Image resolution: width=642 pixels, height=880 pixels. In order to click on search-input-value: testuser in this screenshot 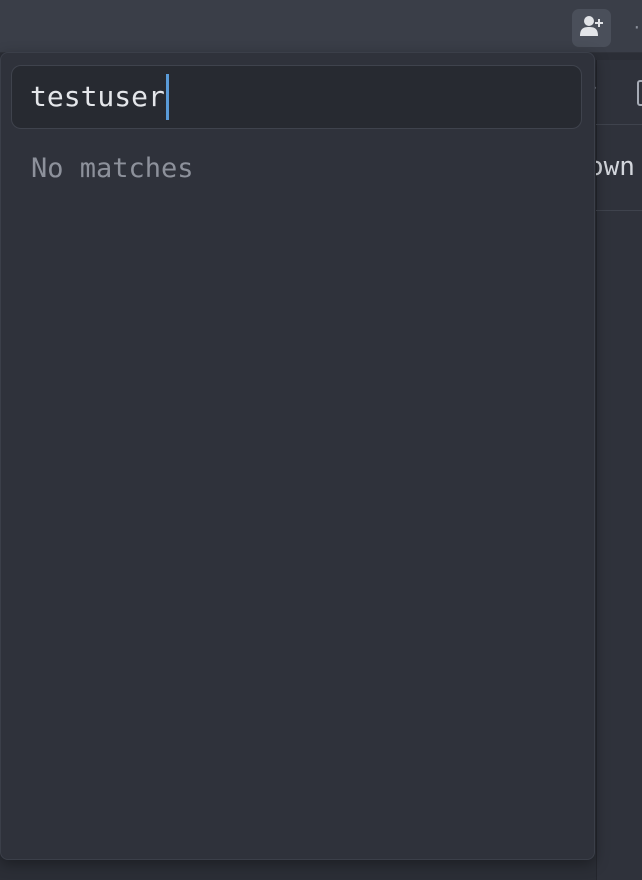, I will do `click(97, 96)`.